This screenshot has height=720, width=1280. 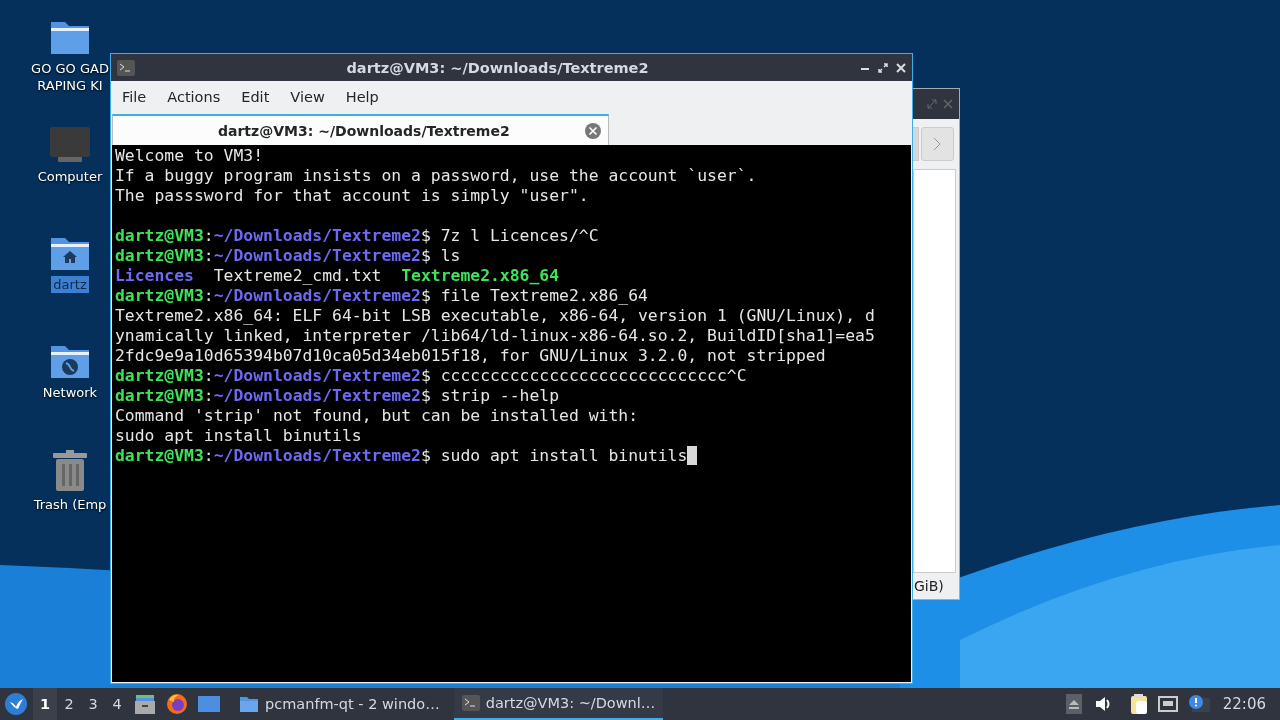 What do you see at coordinates (1244, 704) in the screenshot?
I see `clock: 22:06` at bounding box center [1244, 704].